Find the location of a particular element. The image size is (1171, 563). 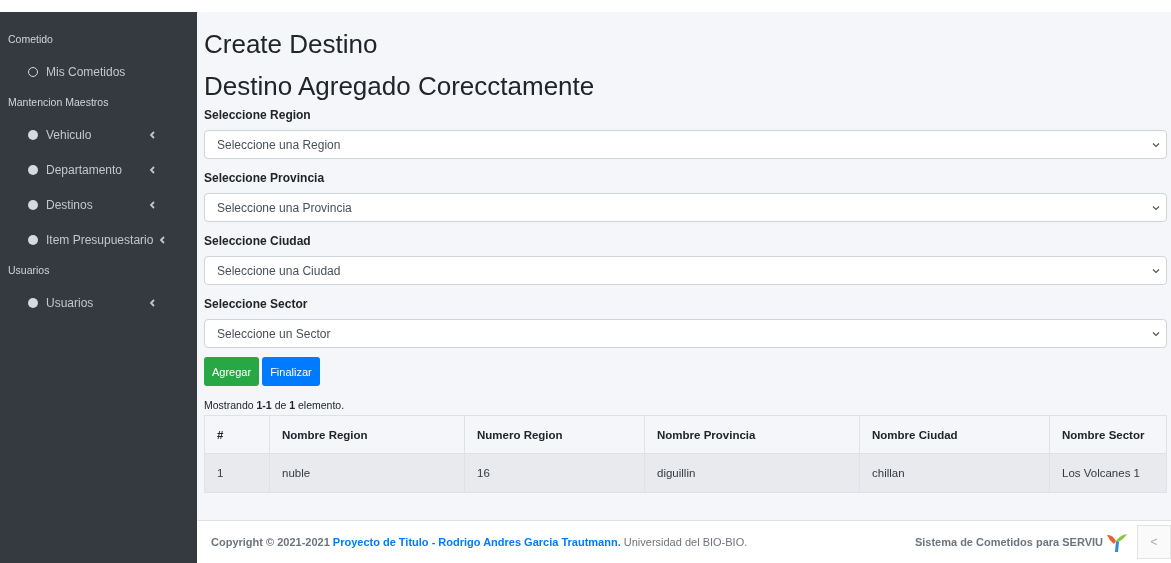

sidebar-header: Cometido is located at coordinates (30, 39).